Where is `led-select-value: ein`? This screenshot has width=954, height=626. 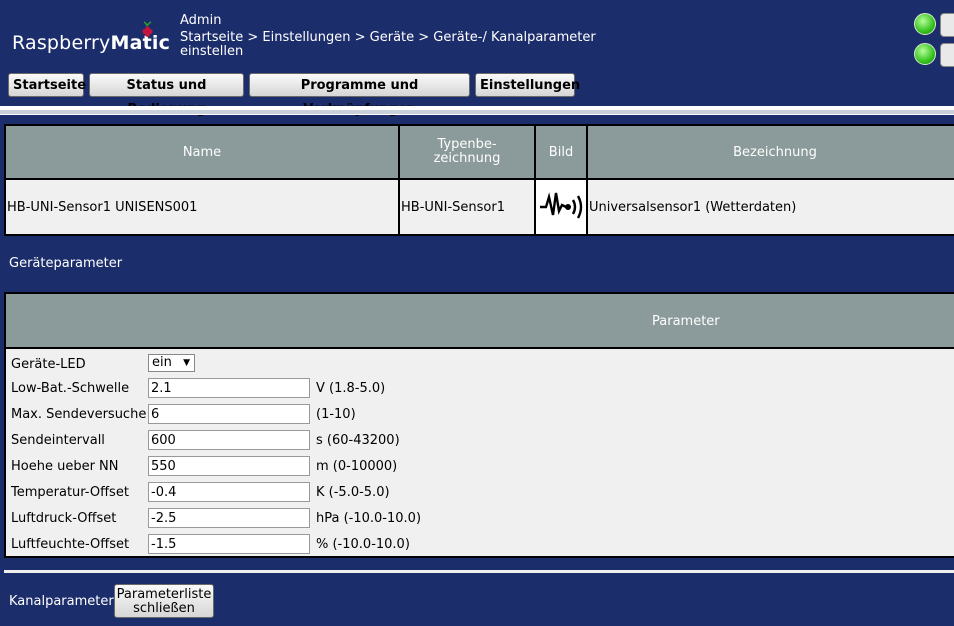 led-select-value: ein is located at coordinates (162, 362).